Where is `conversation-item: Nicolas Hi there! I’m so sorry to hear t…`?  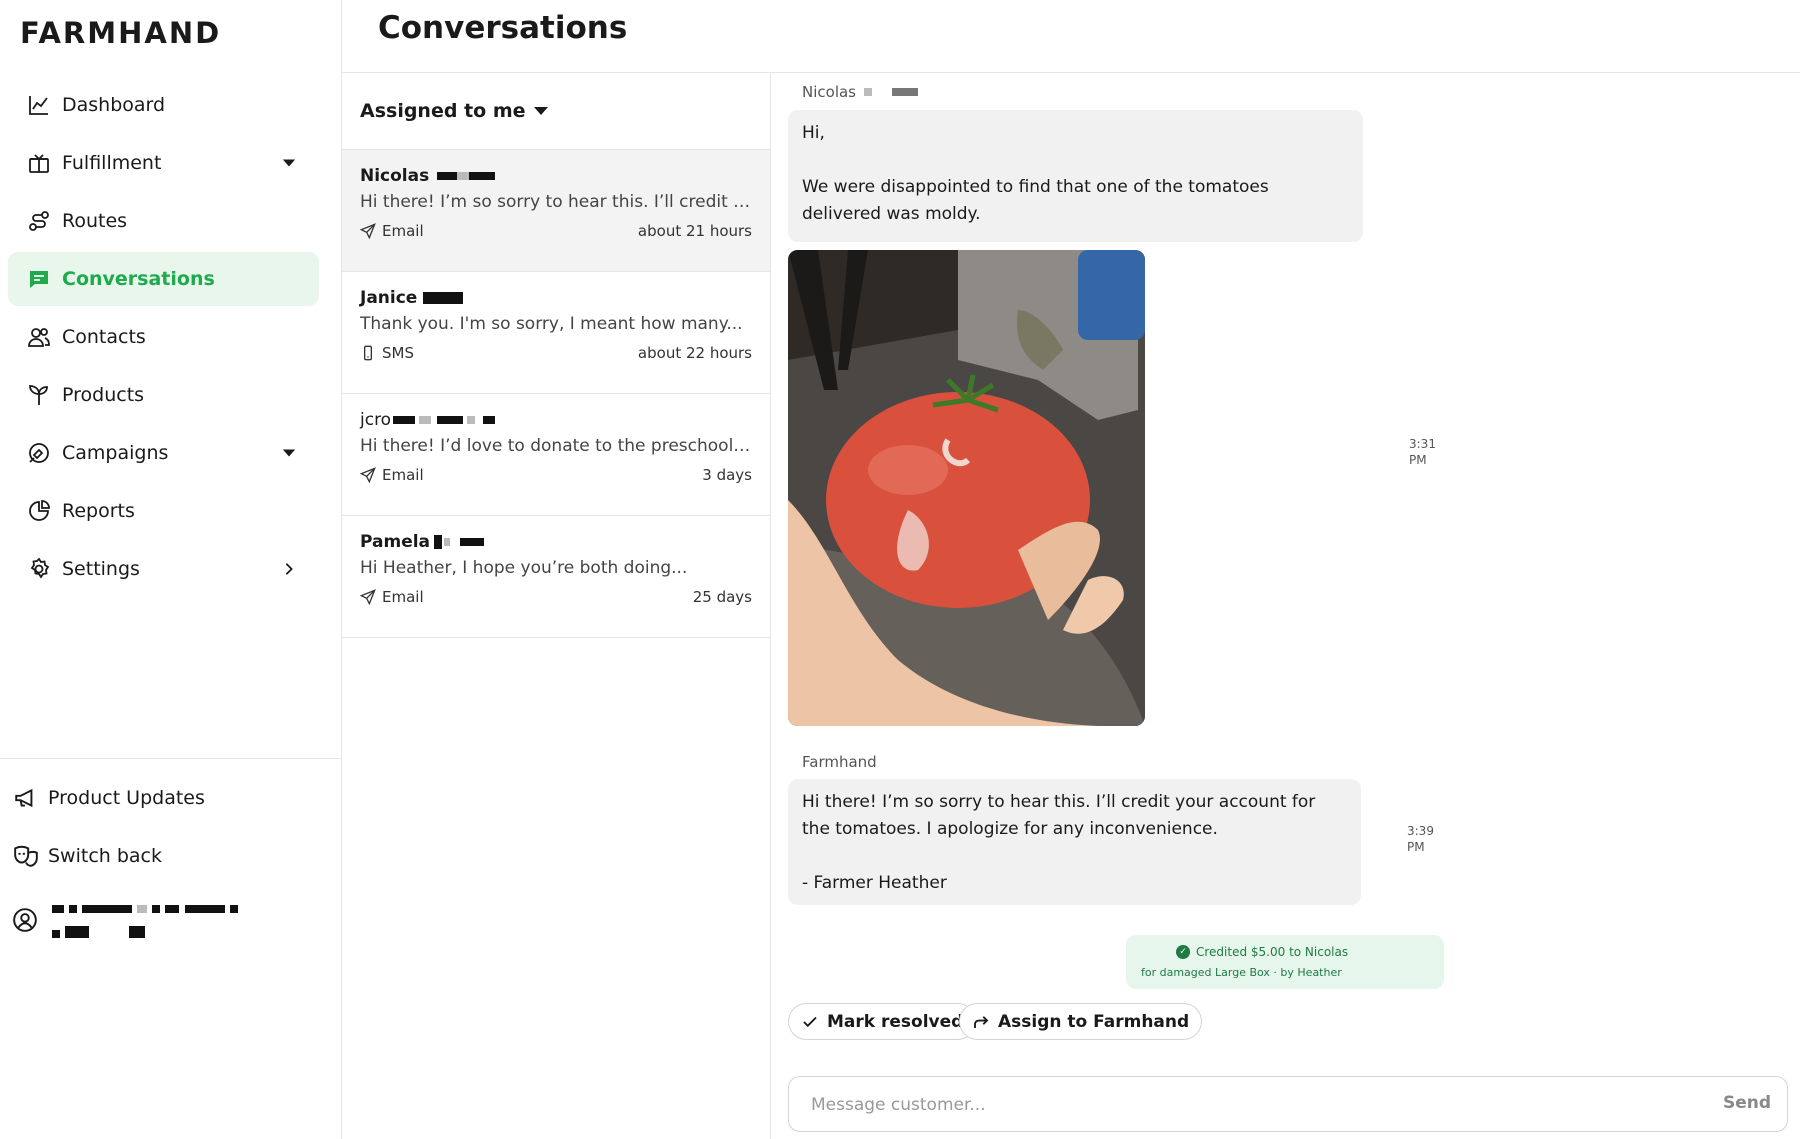 conversation-item: Nicolas Hi there! I’m so sorry to hear t… is located at coordinates (556, 211).